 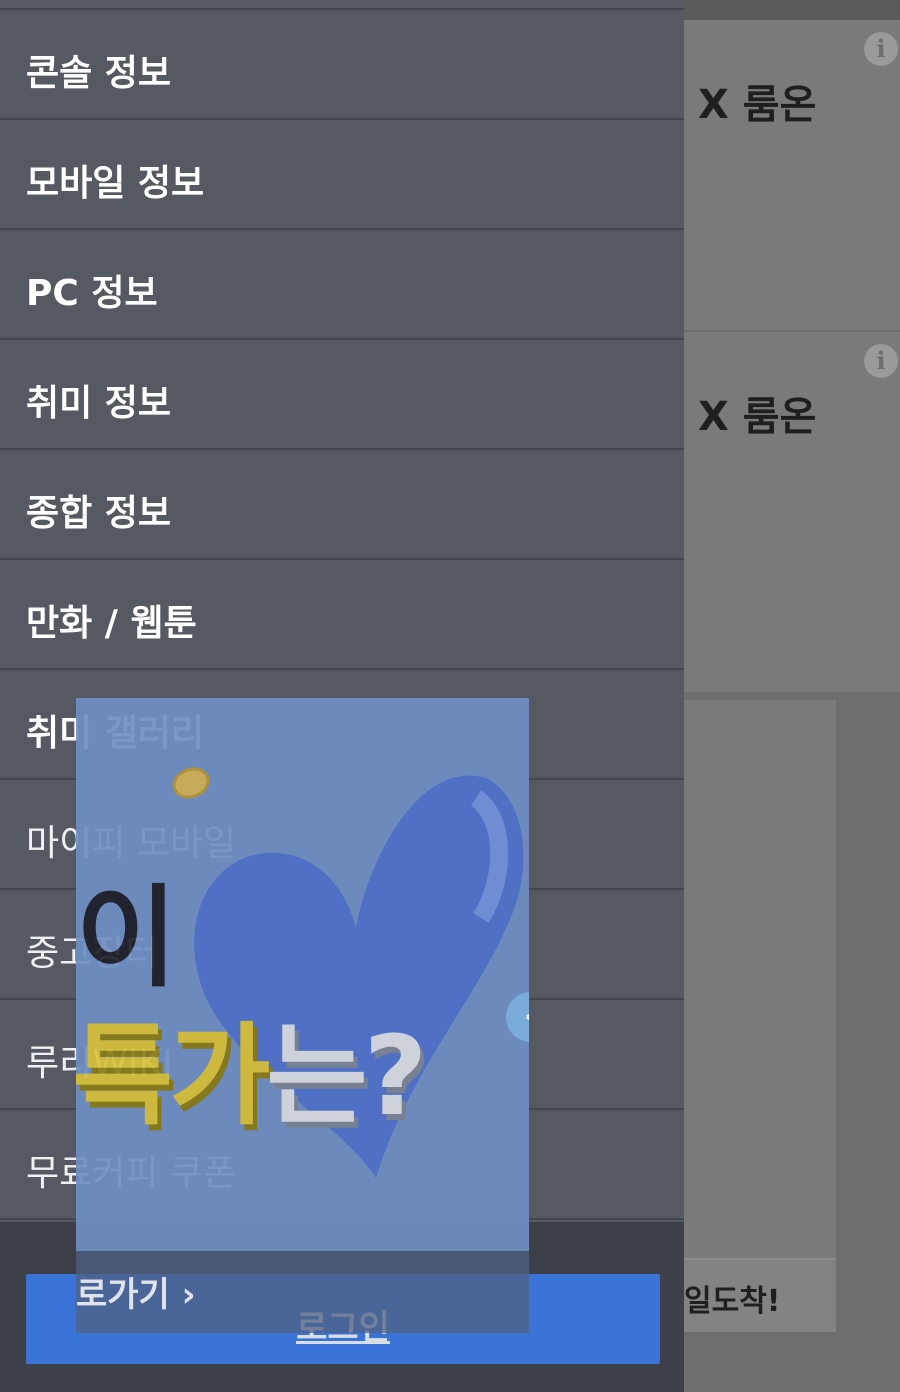 What do you see at coordinates (342, 5) in the screenshot?
I see `drawer-top-edge` at bounding box center [342, 5].